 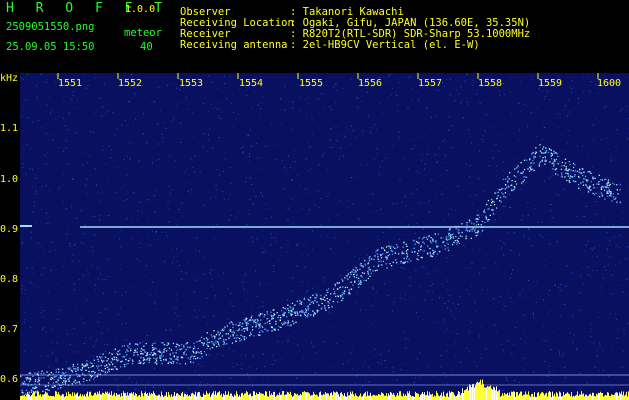 I want to click on y-tick-label: 0.9, so click(x=9, y=229).